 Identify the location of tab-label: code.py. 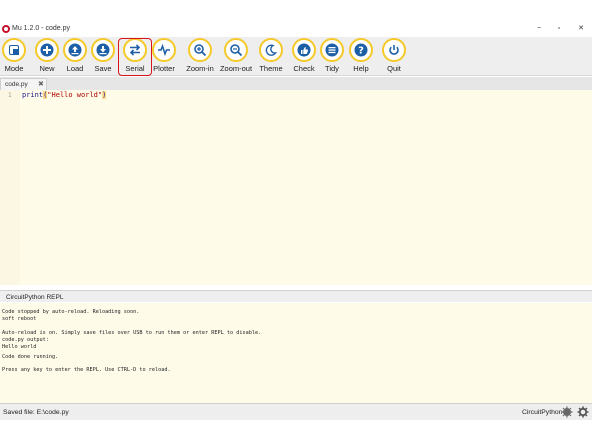
(16, 84).